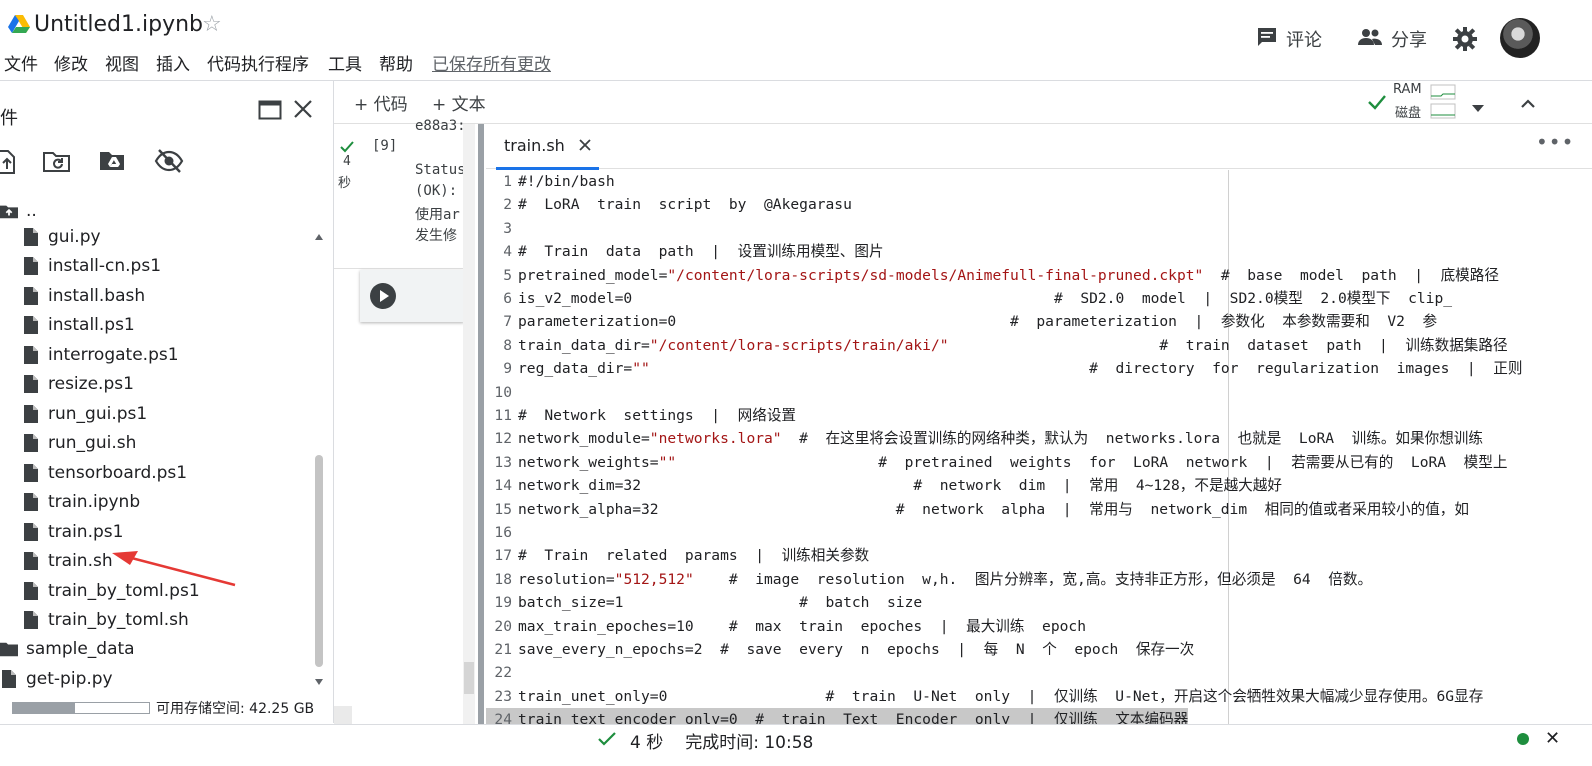  I want to click on pane-resize-handle, so click(481, 424).